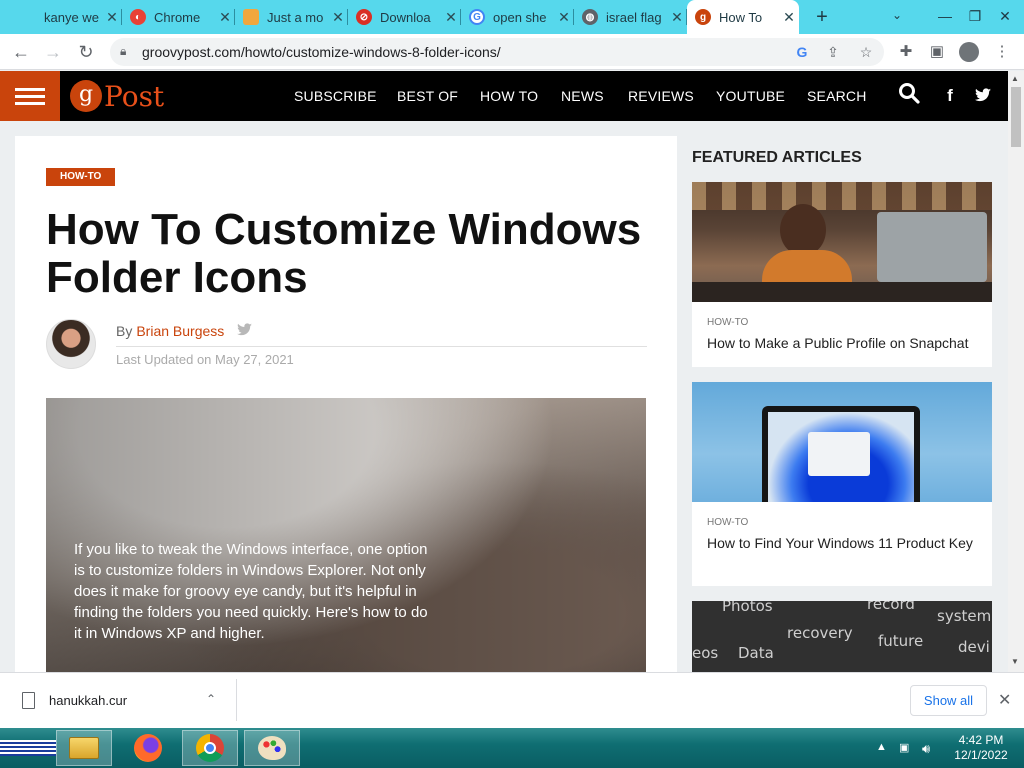  I want to click on paint-task, so click(272, 748).